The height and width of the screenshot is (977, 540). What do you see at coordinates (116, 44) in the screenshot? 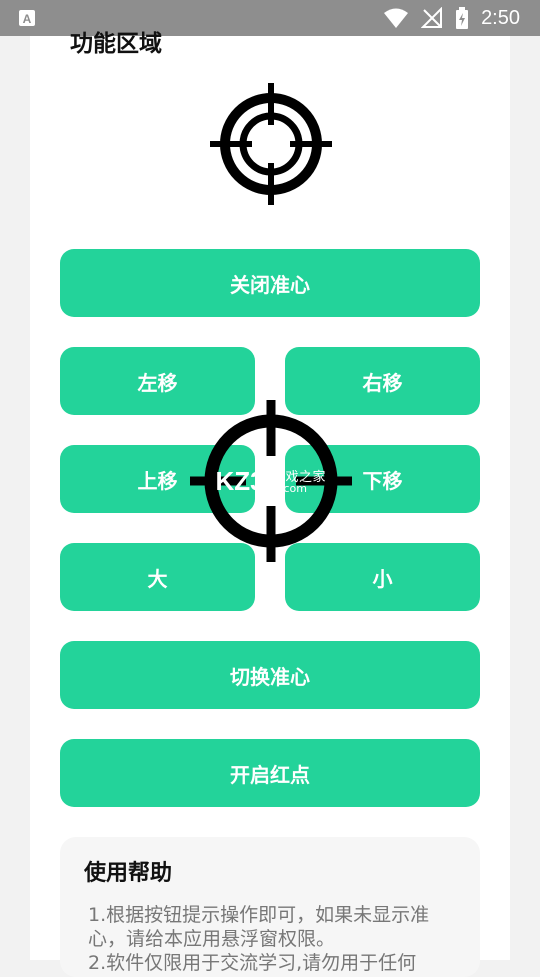
I see `section-title: 功能区域` at bounding box center [116, 44].